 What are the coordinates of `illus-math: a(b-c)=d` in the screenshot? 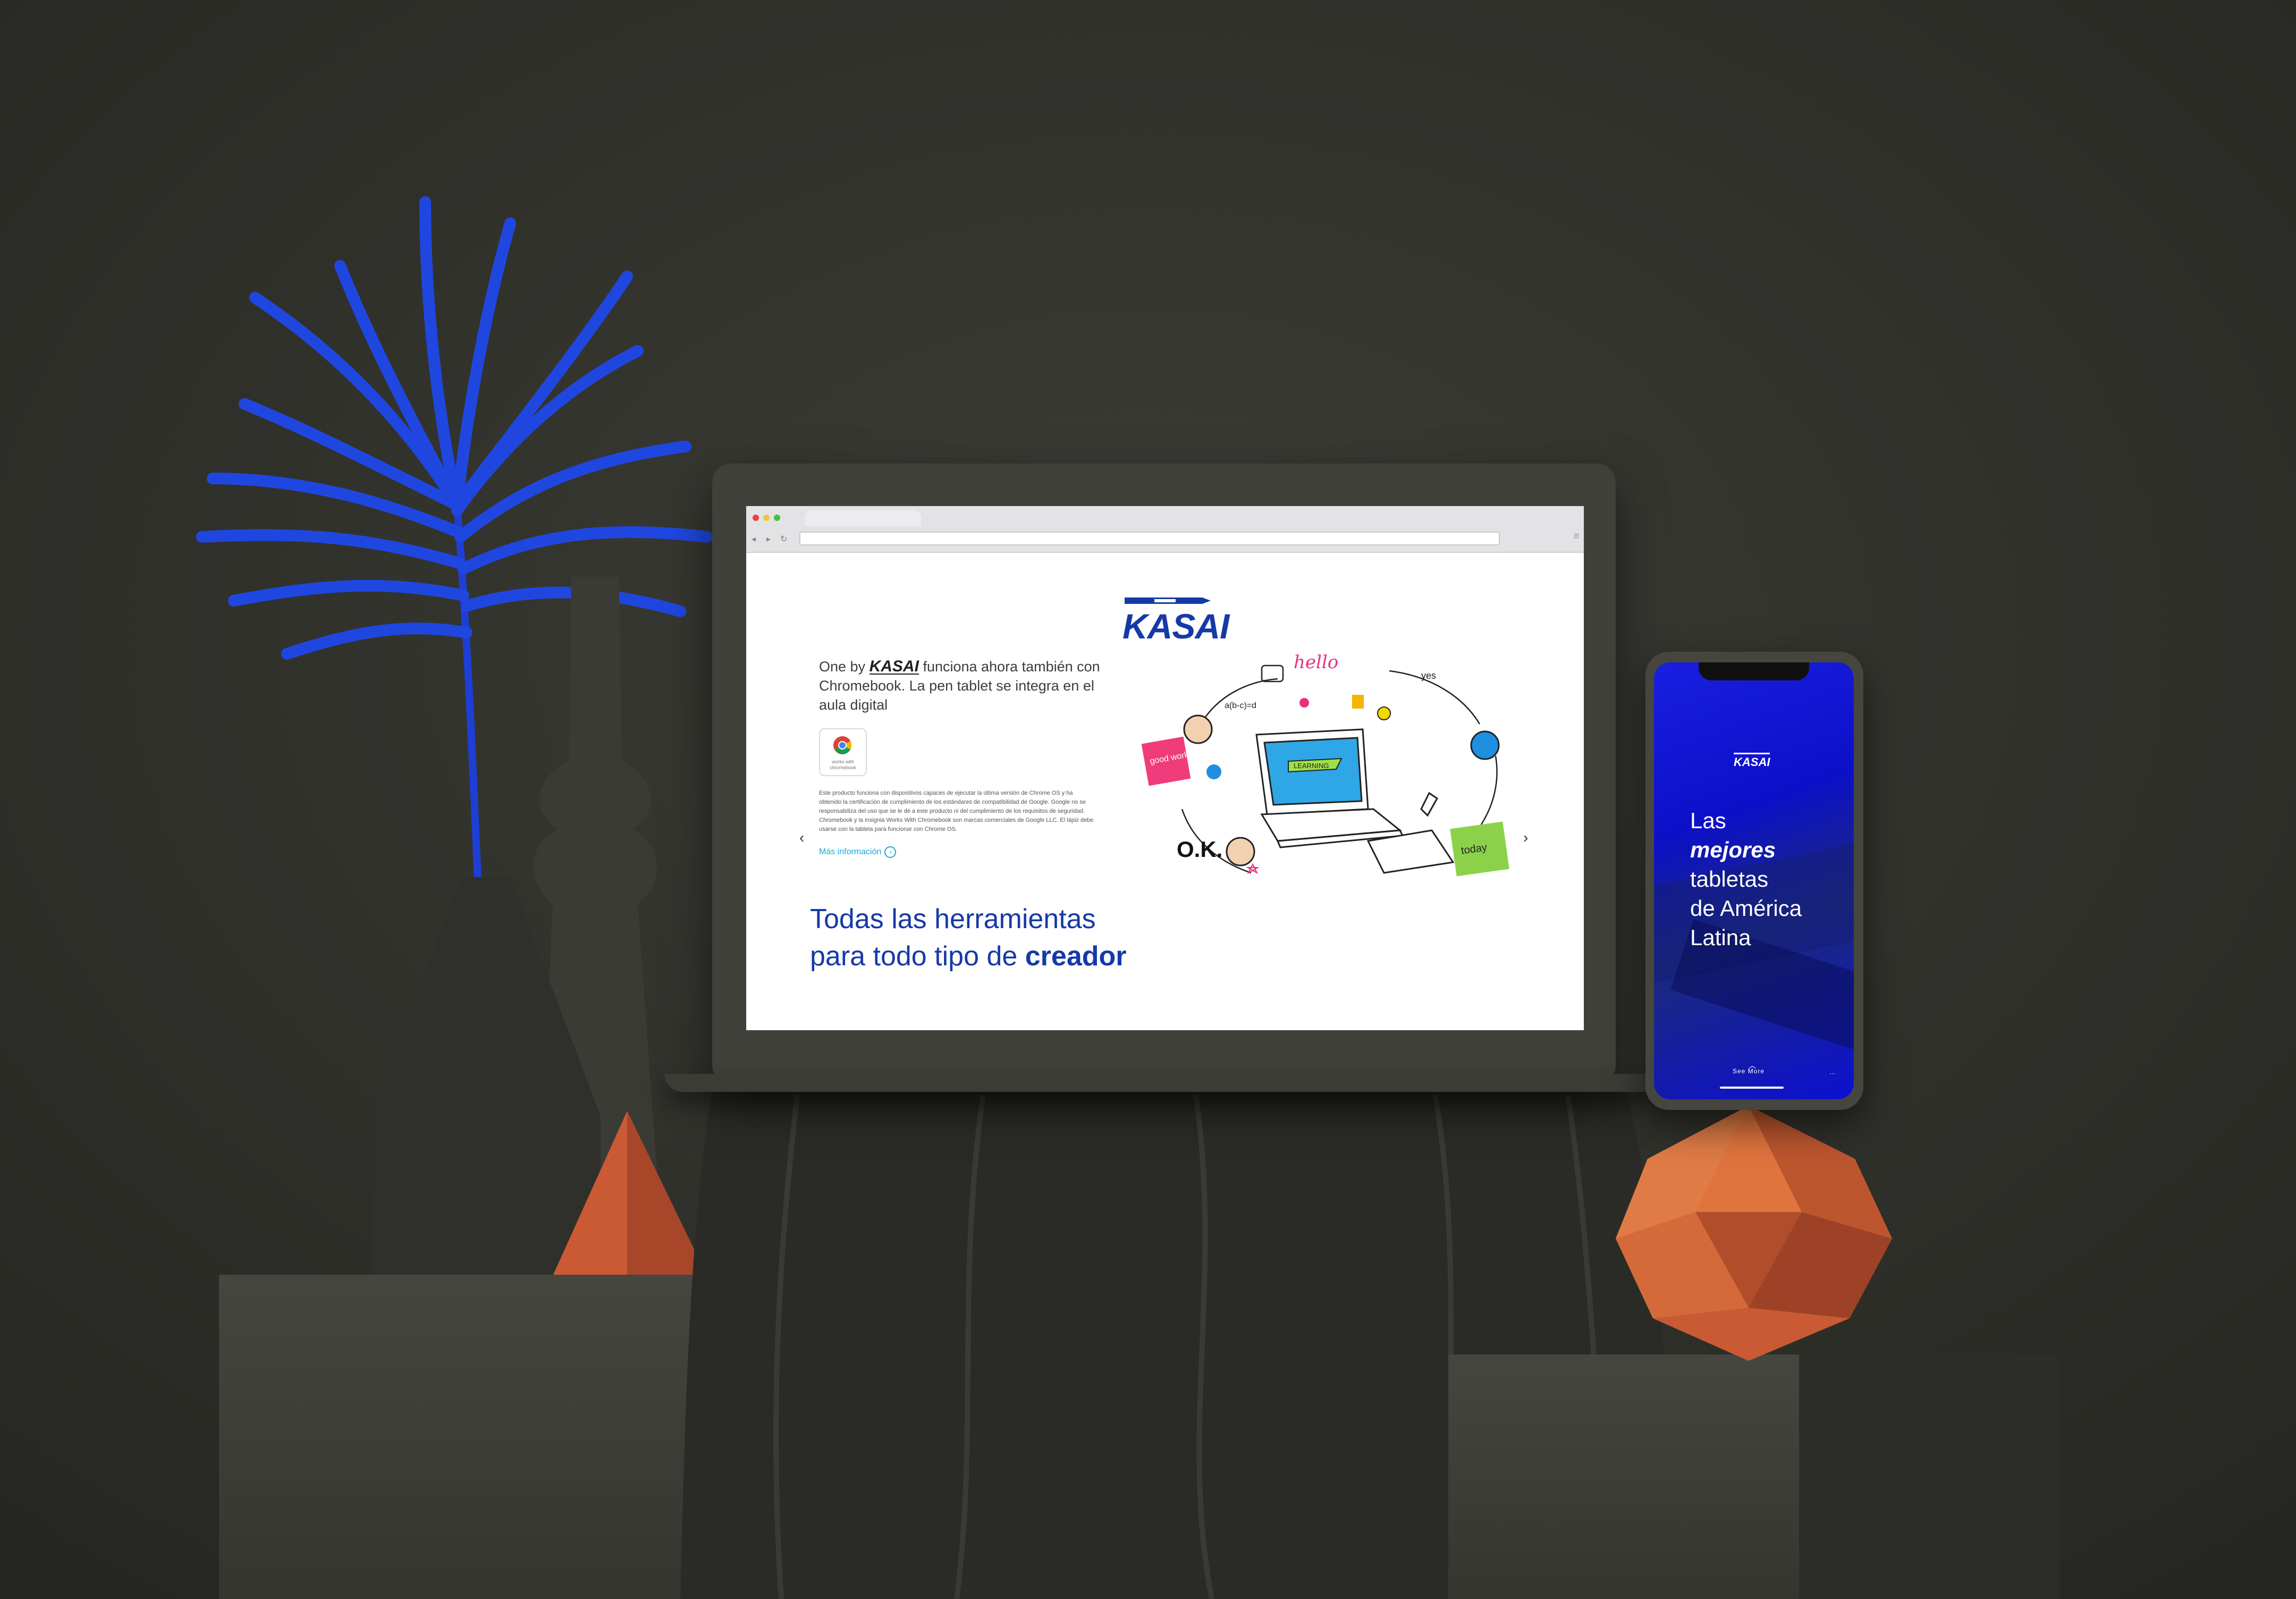 It's located at (1240, 705).